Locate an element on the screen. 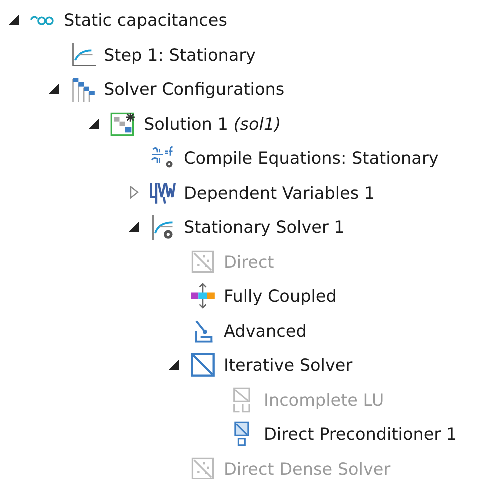 This screenshot has width=498, height=479. step-bars-icon is located at coordinates (83, 89).